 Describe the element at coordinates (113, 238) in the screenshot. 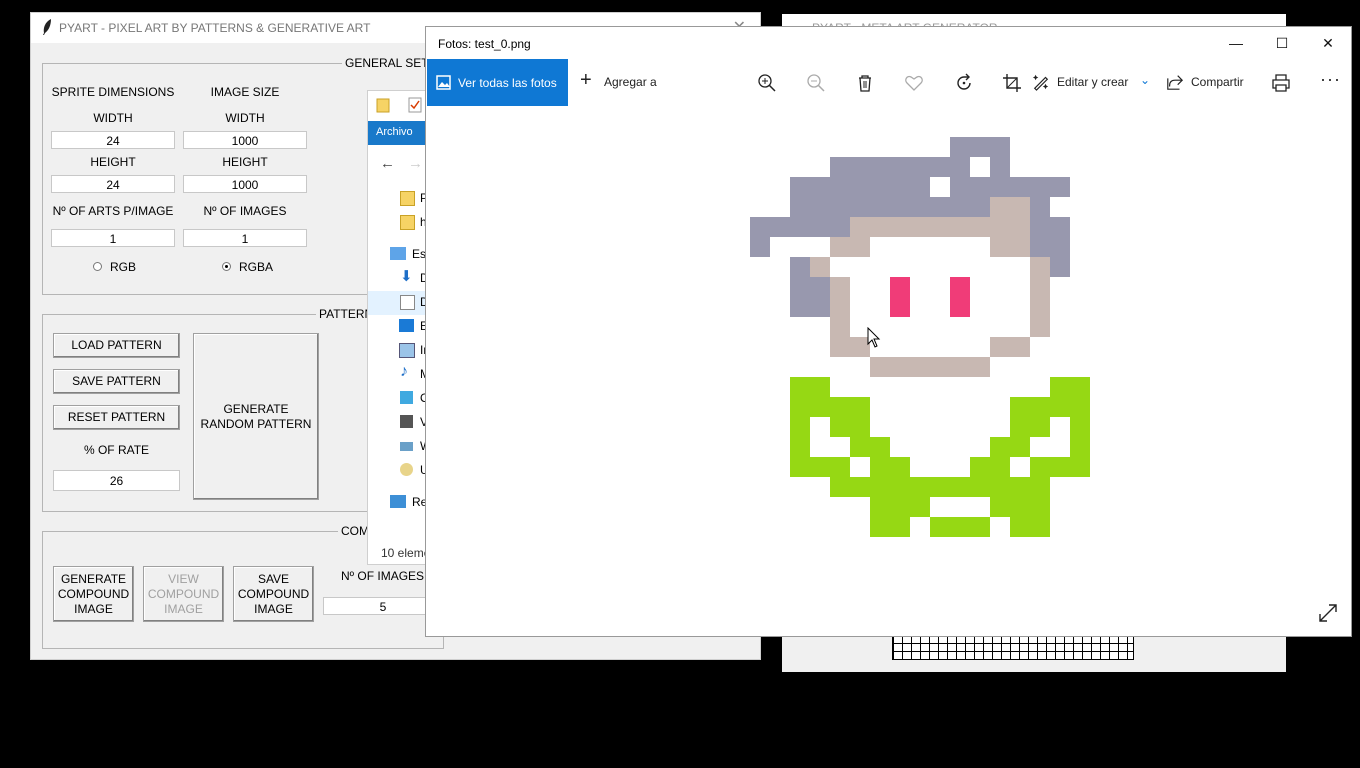

I see `arts-per-image-input: 1` at that location.